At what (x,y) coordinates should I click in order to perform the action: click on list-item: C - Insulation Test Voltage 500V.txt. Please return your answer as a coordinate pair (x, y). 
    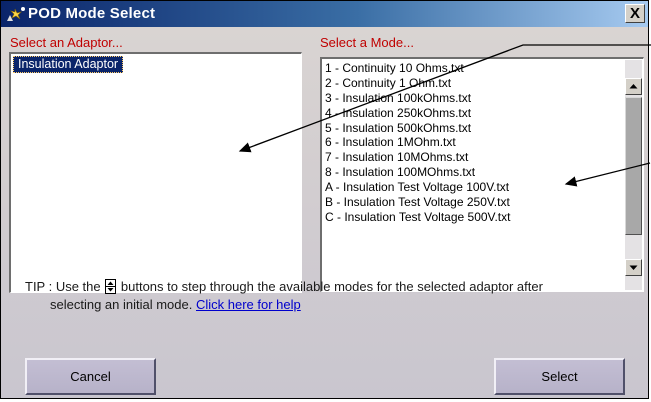
    Looking at the image, I should click on (473, 217).